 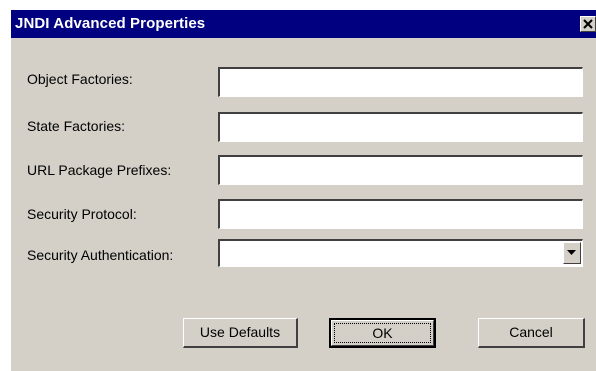 What do you see at coordinates (400, 253) in the screenshot?
I see `security-authentication-select` at bounding box center [400, 253].